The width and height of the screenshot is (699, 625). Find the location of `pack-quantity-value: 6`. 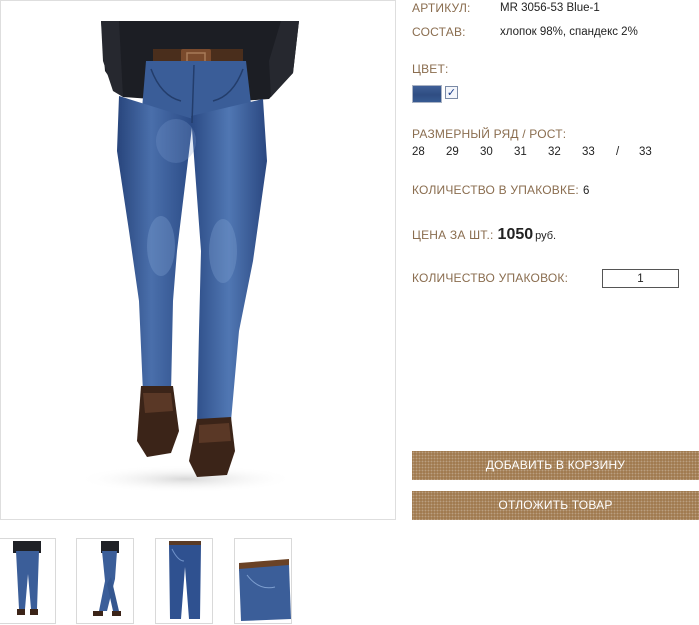

pack-quantity-value: 6 is located at coordinates (586, 191).